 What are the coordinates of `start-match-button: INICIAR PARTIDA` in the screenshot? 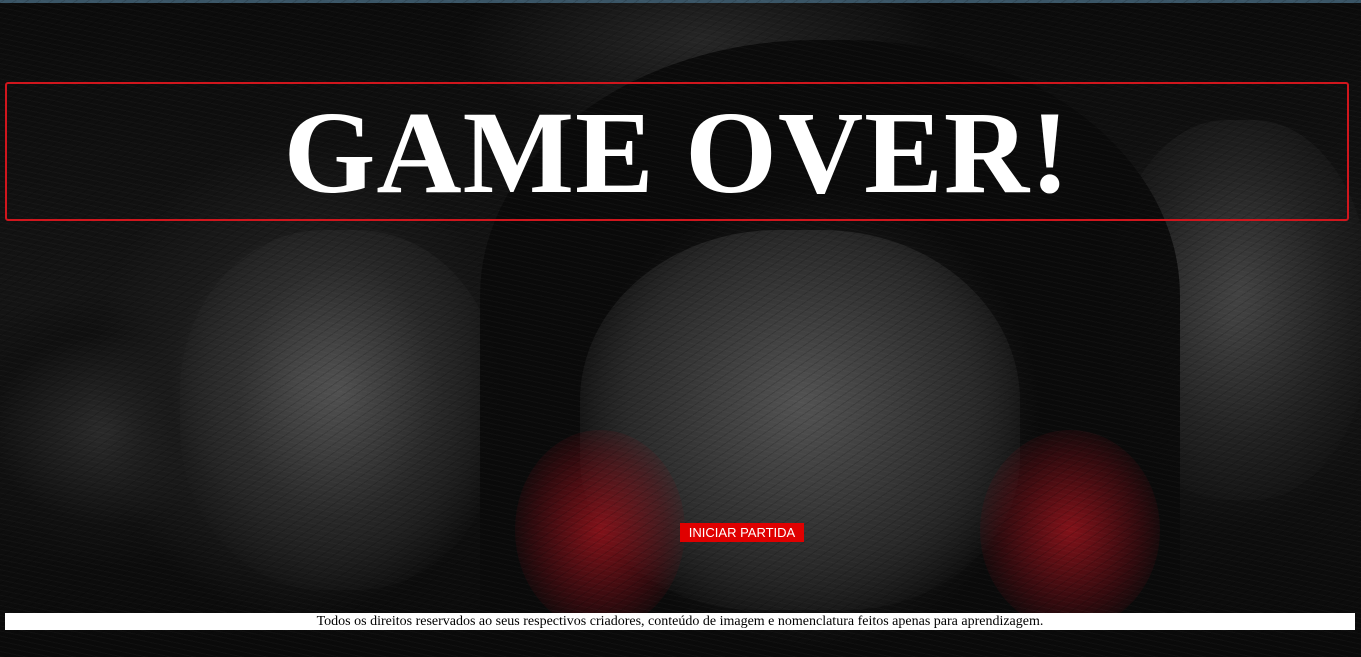 It's located at (742, 532).